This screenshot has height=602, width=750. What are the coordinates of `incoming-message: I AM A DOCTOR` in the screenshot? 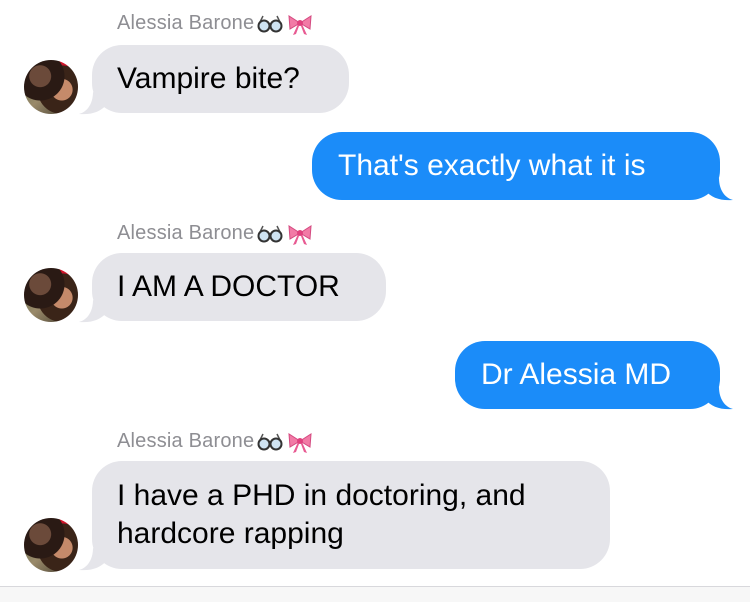 It's located at (239, 287).